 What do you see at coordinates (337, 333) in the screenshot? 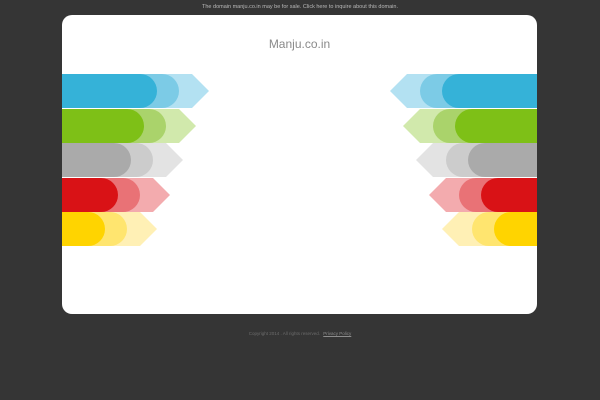
I see `privacy-policy-link: Privacy Policy` at bounding box center [337, 333].